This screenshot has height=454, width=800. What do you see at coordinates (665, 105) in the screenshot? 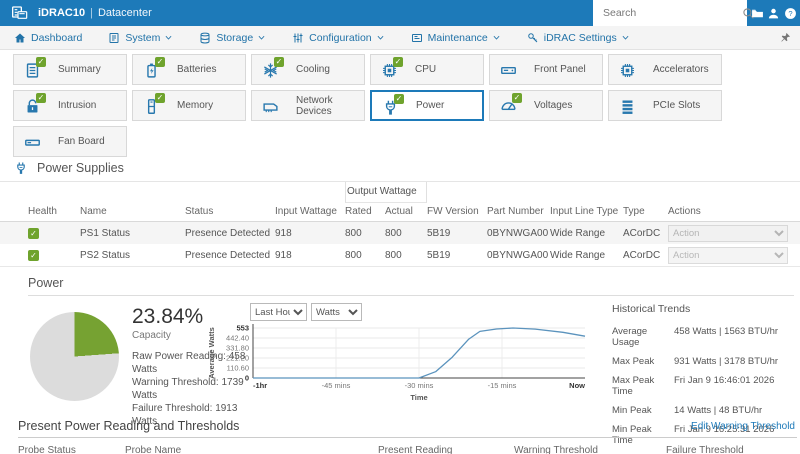
I see `tile-pcie-slots: PCIe Slots` at bounding box center [665, 105].